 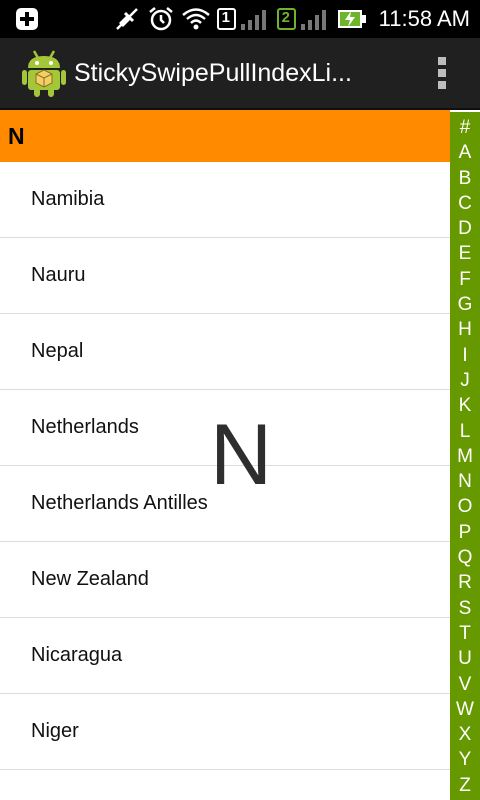 I want to click on list-item: Nauru, so click(x=225, y=276).